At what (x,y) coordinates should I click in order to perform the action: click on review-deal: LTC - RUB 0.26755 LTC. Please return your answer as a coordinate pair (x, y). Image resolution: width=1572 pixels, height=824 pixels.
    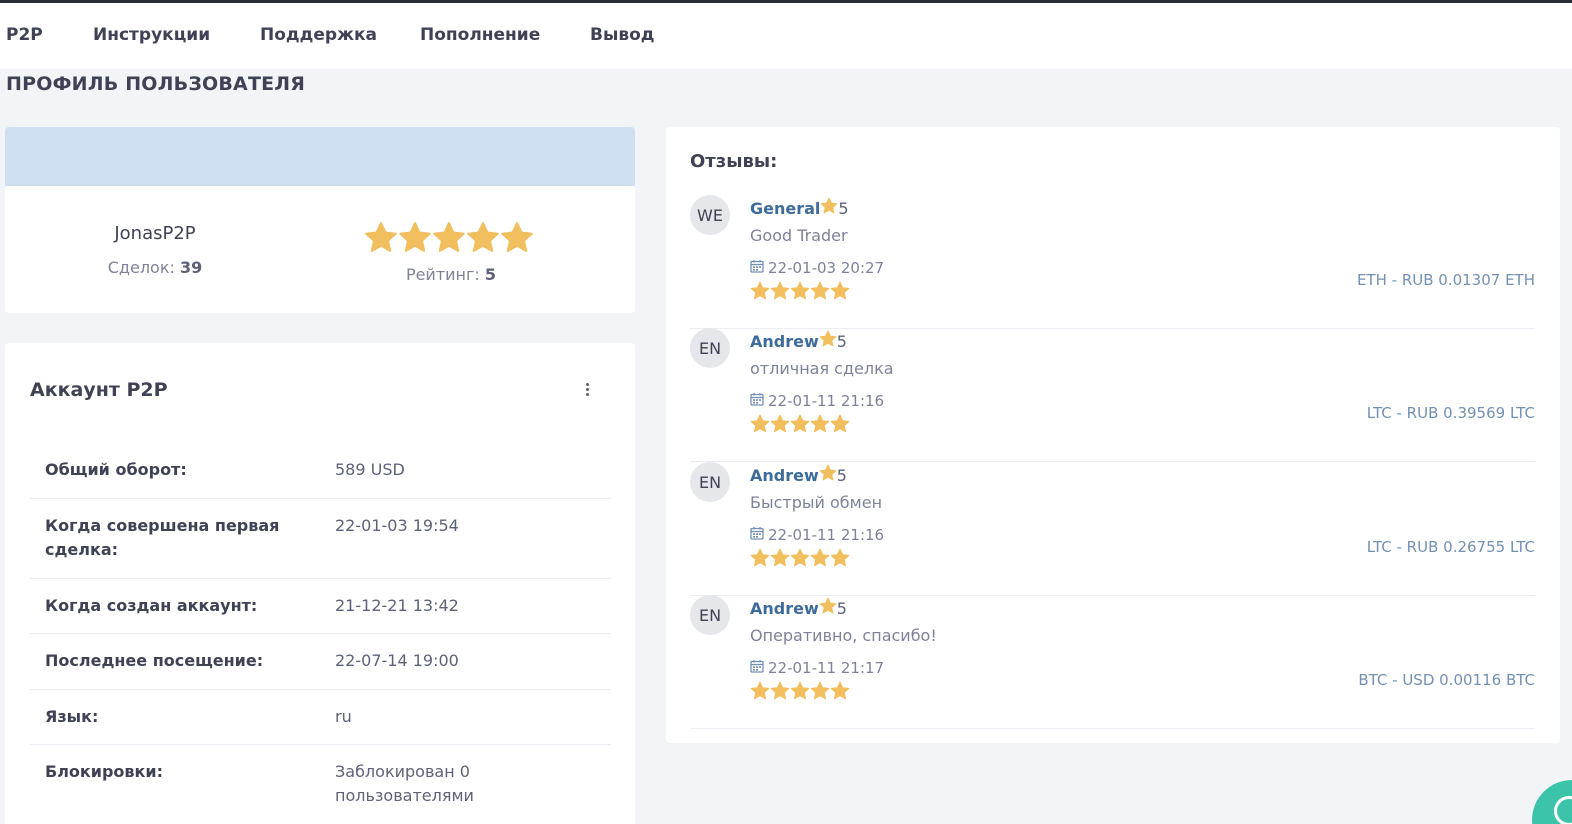
    Looking at the image, I should click on (1450, 547).